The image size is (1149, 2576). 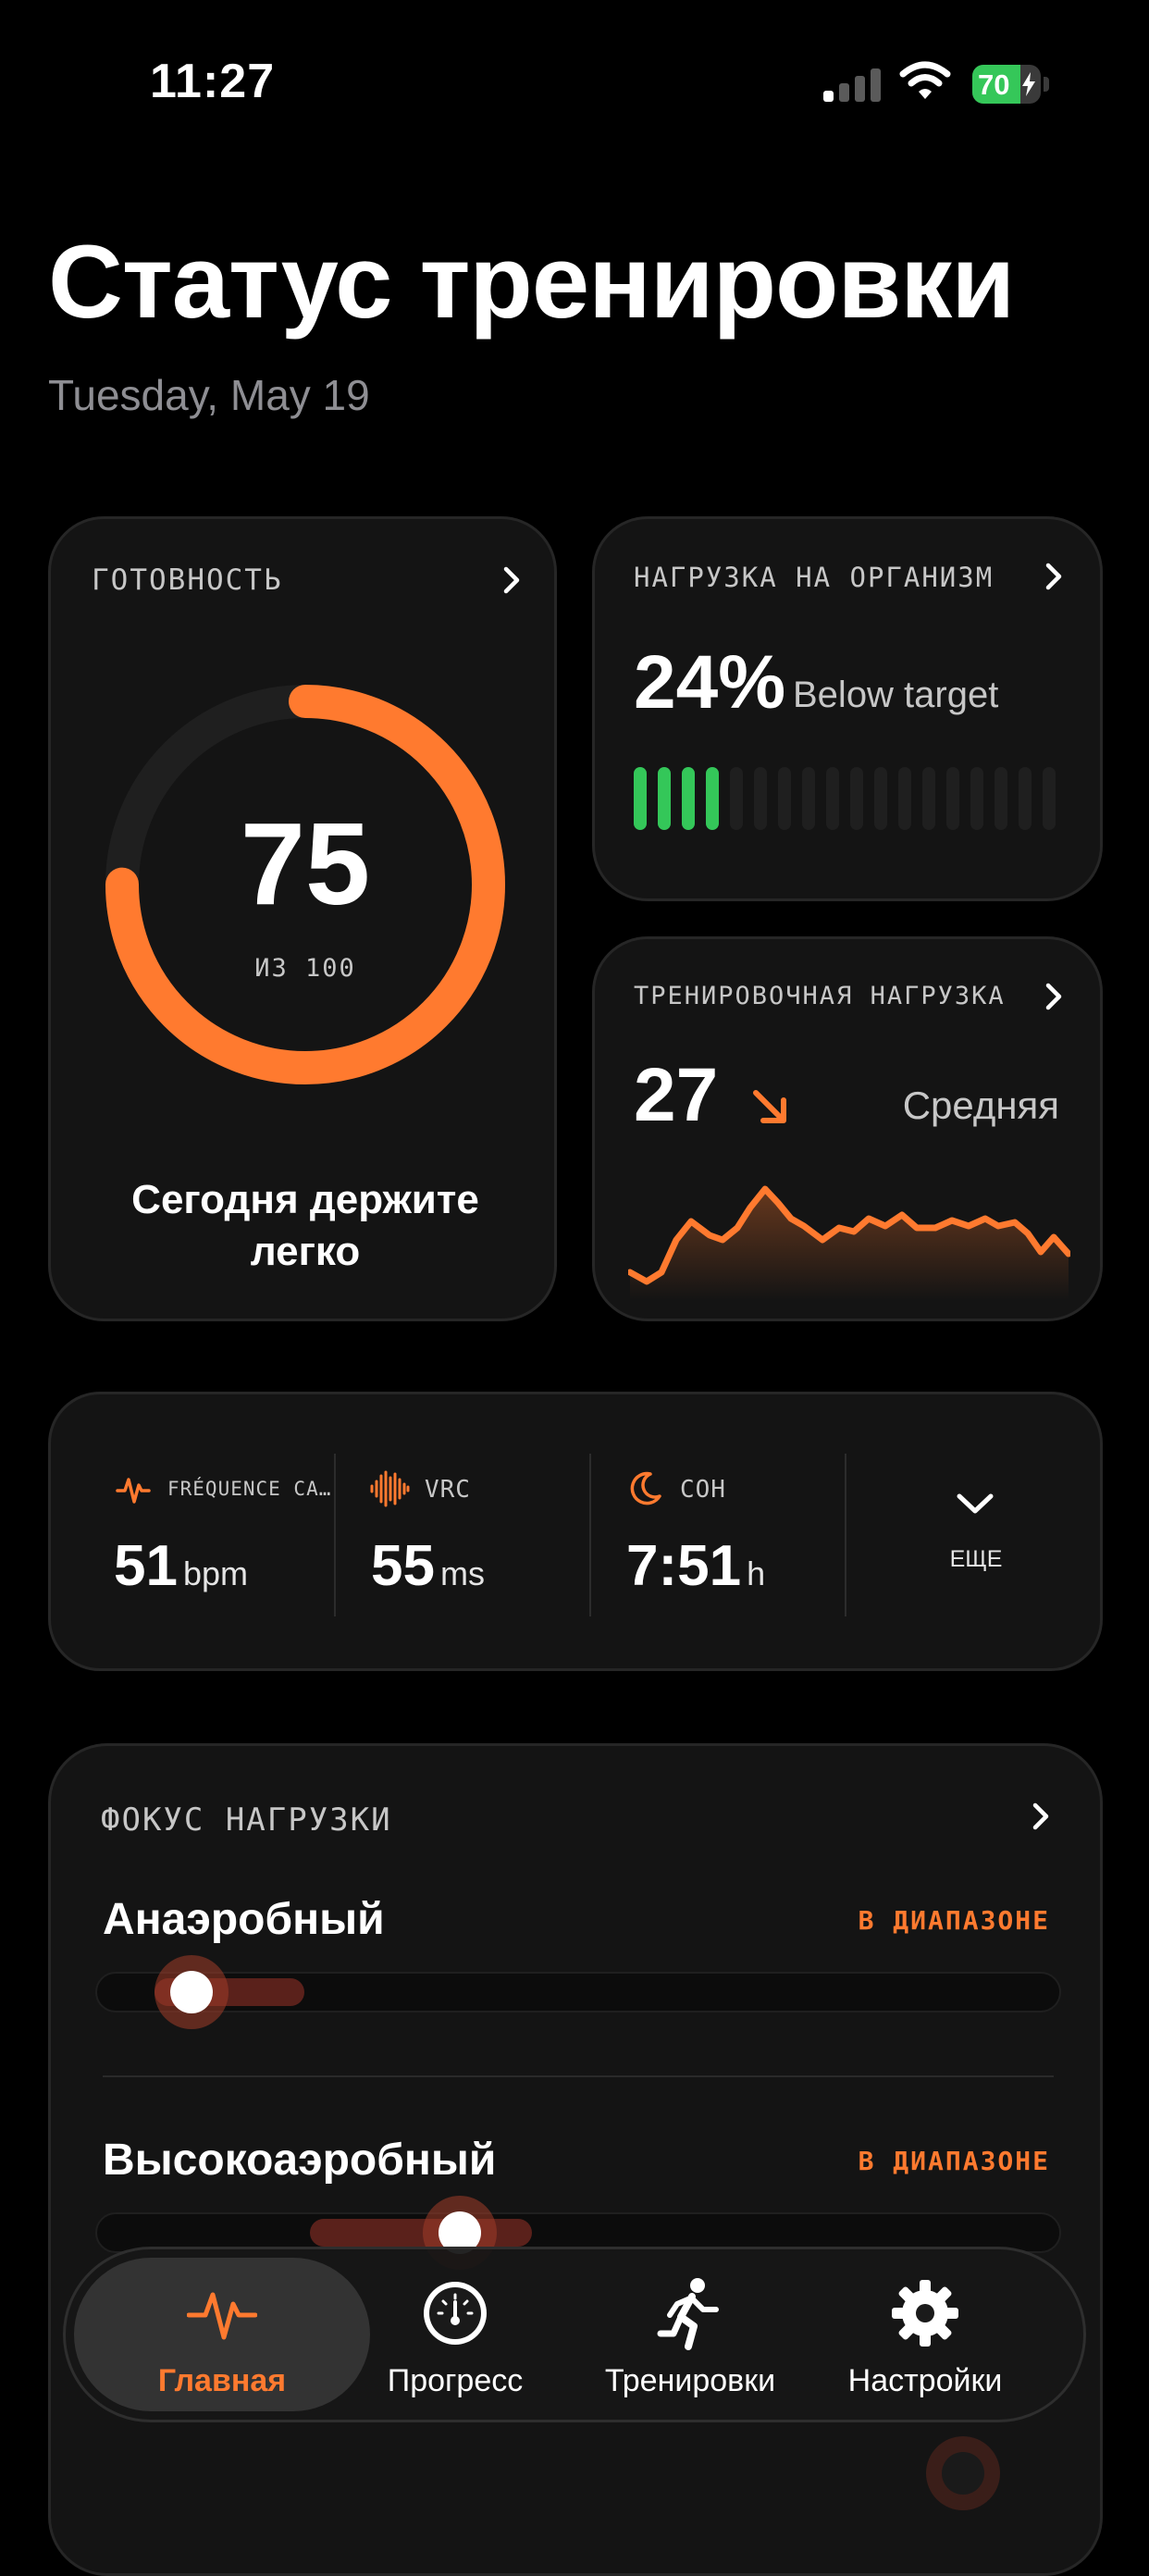 What do you see at coordinates (390, 1488) in the screenshot?
I see `waveform-icon` at bounding box center [390, 1488].